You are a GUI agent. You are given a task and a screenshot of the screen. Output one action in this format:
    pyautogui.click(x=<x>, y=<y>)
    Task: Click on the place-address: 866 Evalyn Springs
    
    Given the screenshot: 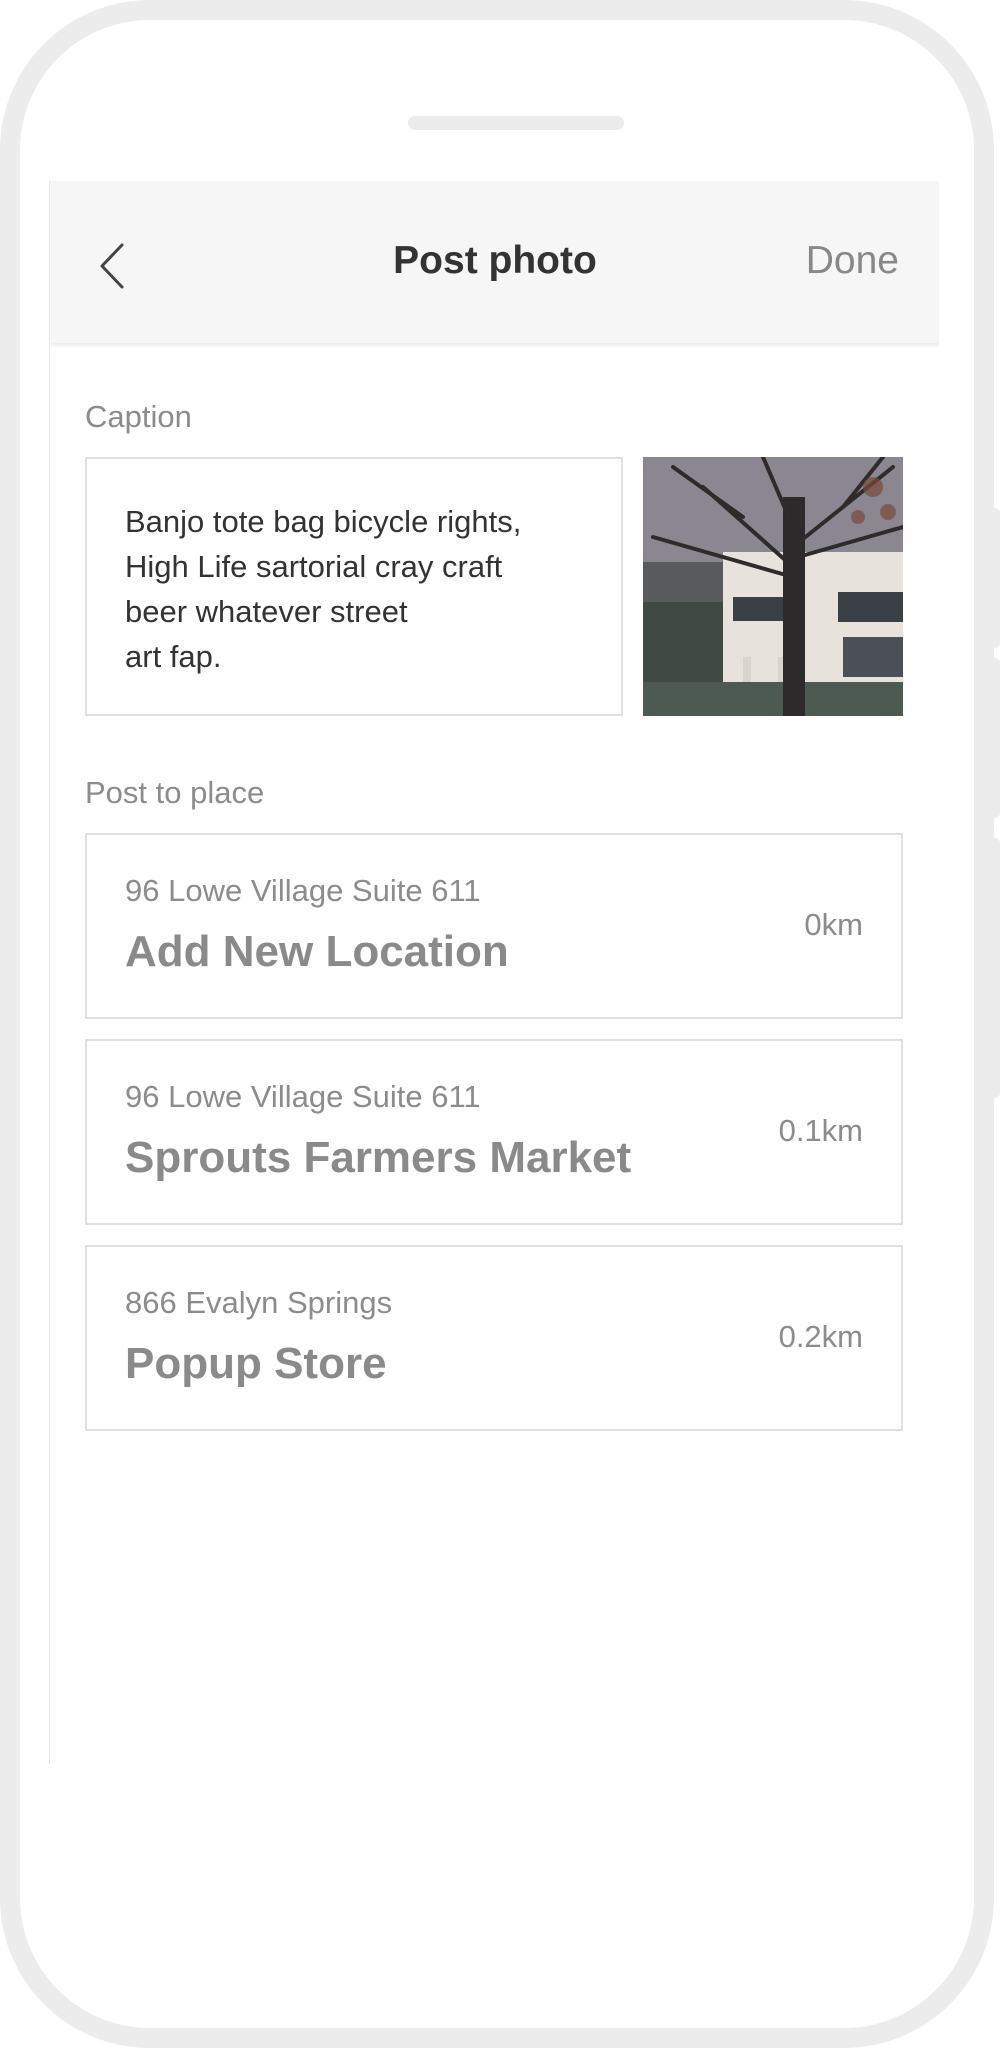 What is the action you would take?
    pyautogui.click(x=259, y=1302)
    